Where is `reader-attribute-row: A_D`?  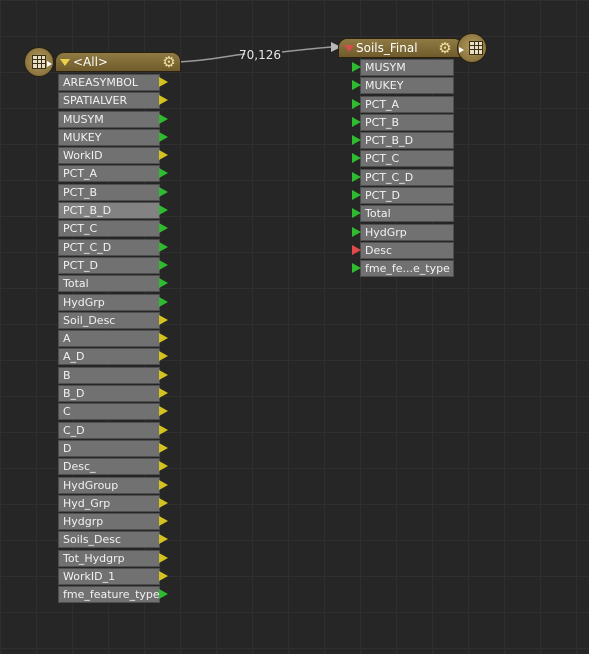
reader-attribute-row: A_D is located at coordinates (113, 357).